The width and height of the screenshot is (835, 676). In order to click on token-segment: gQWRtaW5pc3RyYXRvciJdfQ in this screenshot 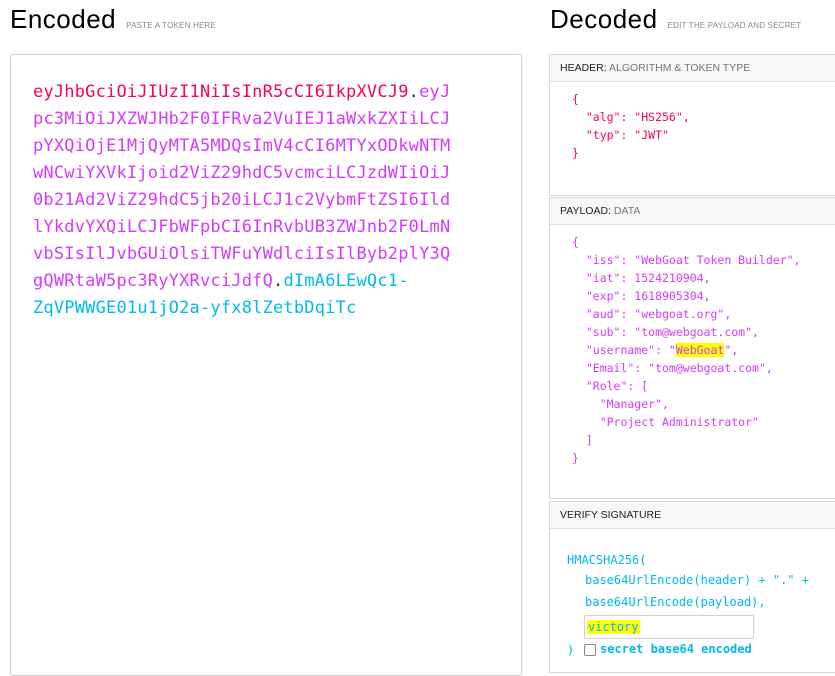, I will do `click(153, 281)`.